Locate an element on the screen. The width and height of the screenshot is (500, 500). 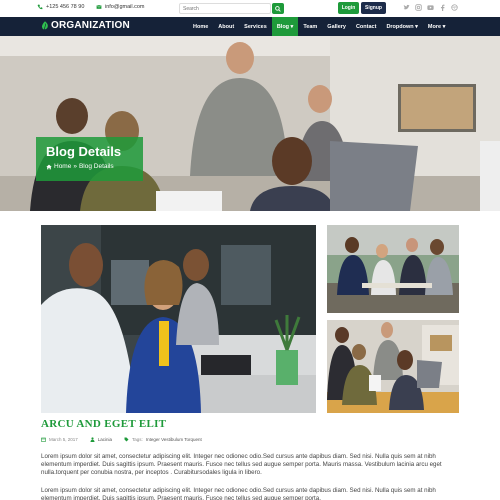
signup-button: Signup is located at coordinates (373, 8).